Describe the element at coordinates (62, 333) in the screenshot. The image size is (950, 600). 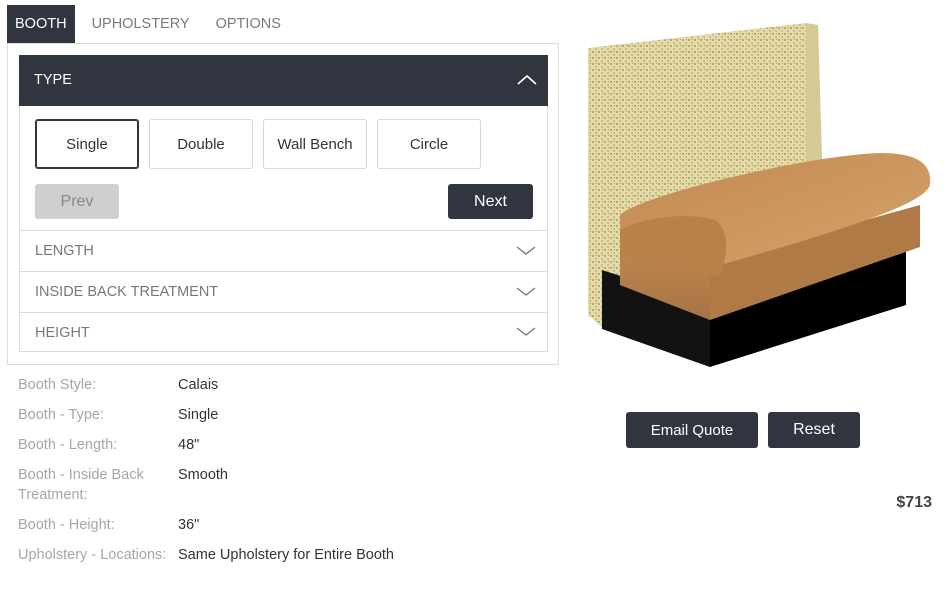
I see `accordion-title-height: HEIGHT` at that location.